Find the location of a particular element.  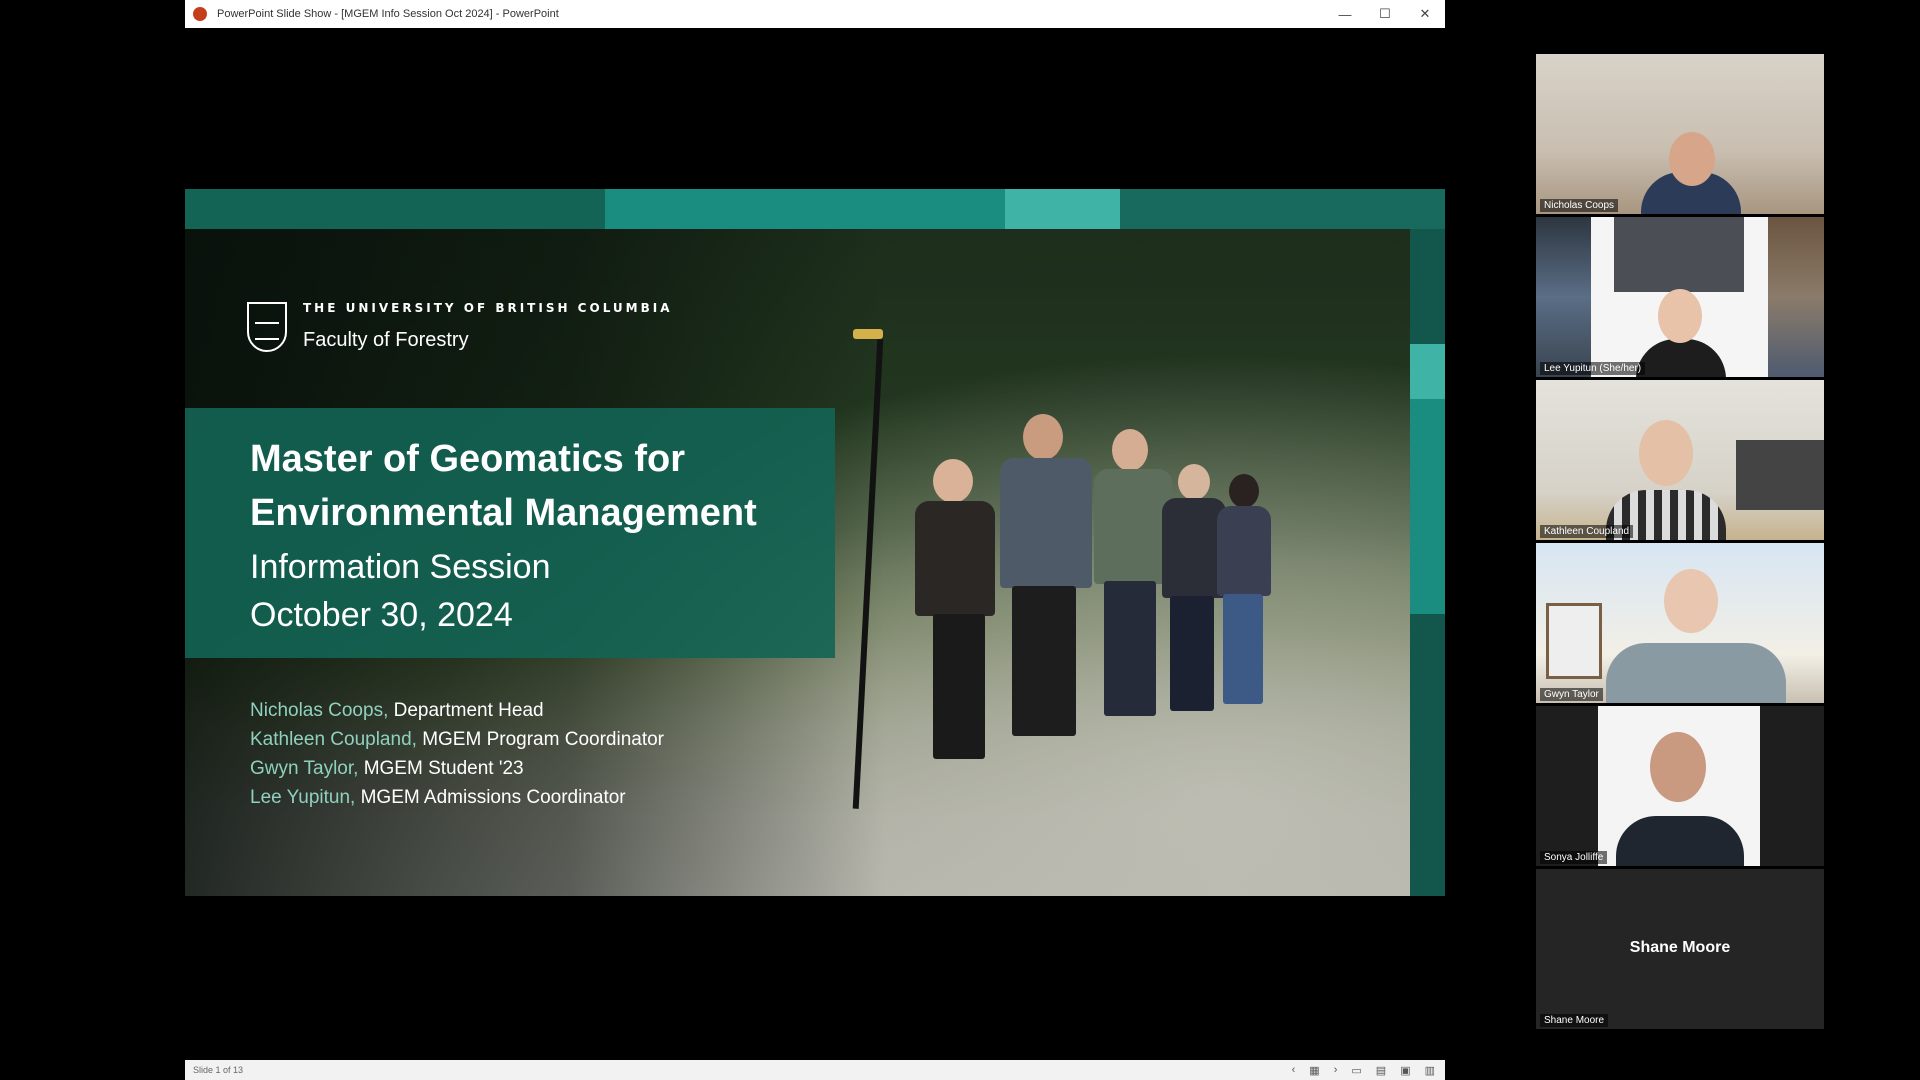

university-name: THE UNIVERSITY OF BRITISH COLUMBIA is located at coordinates (488, 308).